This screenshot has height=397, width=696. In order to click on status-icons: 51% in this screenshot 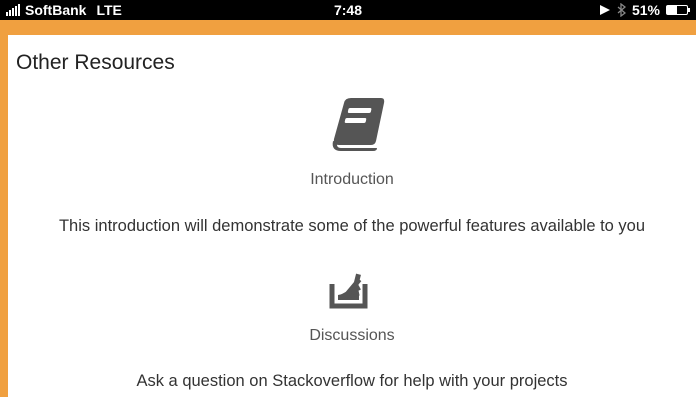, I will do `click(644, 10)`.